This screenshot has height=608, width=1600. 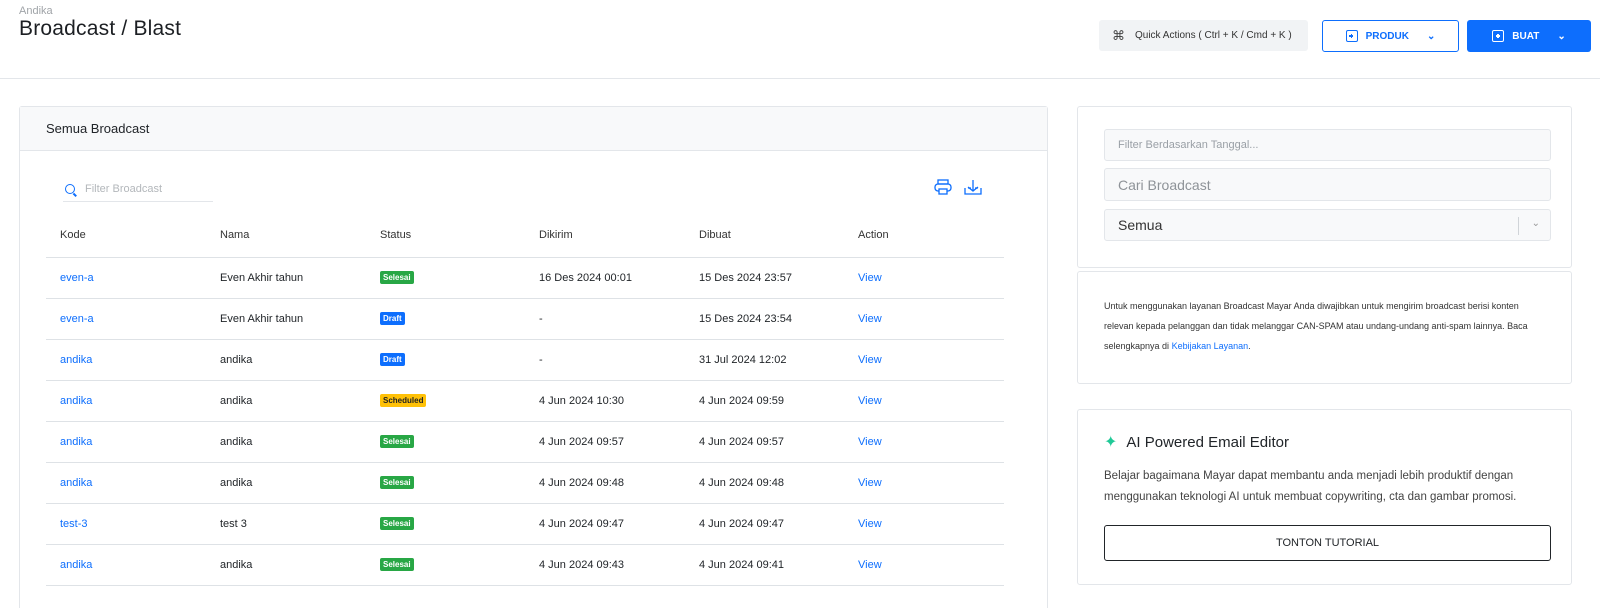 What do you see at coordinates (98, 128) in the screenshot?
I see `card-title: Semua Broadcast` at bounding box center [98, 128].